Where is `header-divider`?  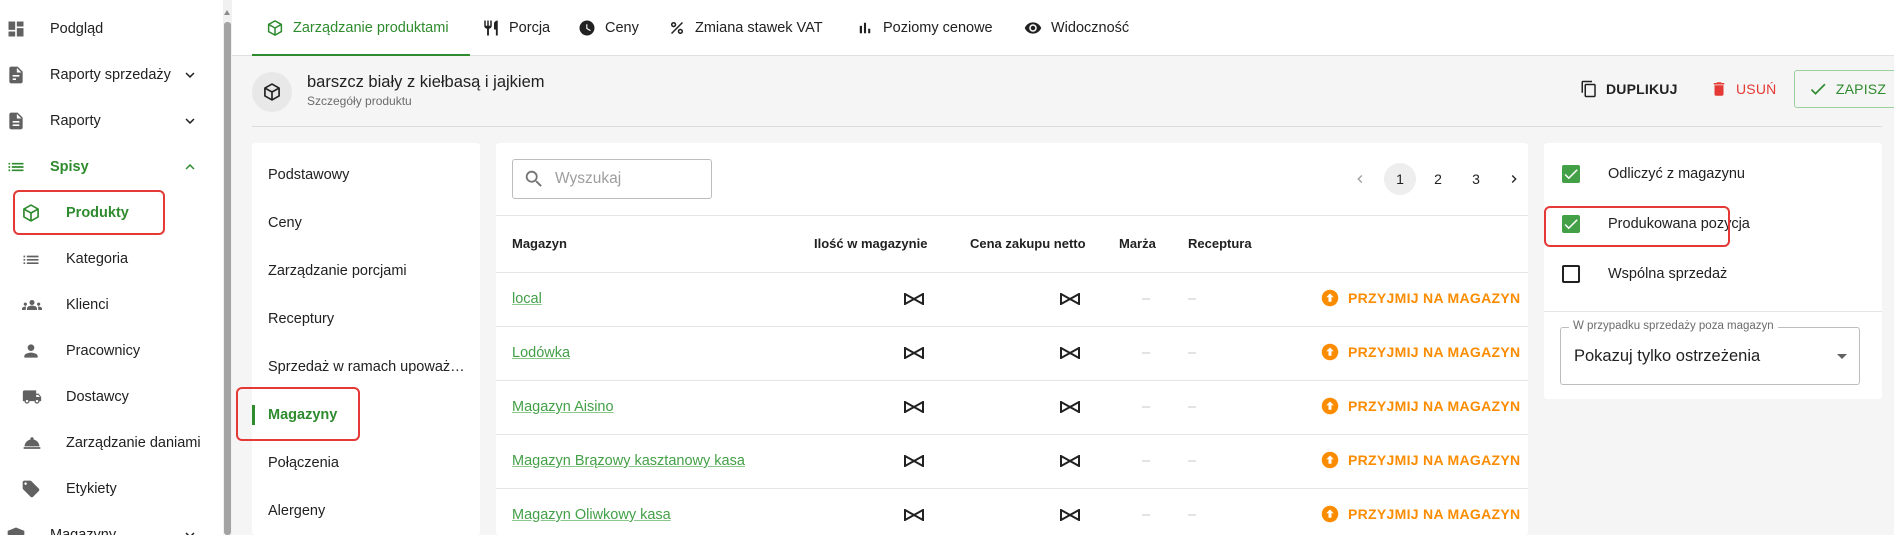
header-divider is located at coordinates (1067, 126).